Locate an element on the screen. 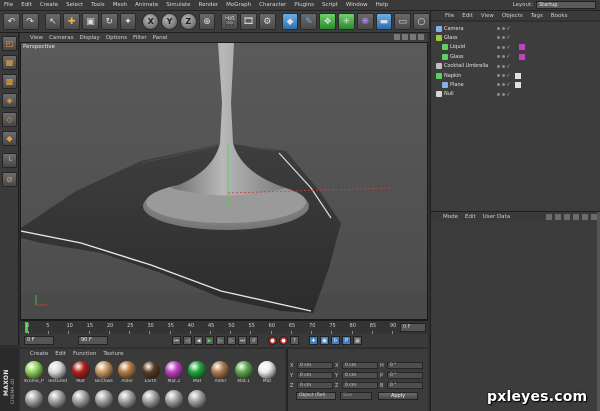 This screenshot has width=600, height=411. menu-window: Window is located at coordinates (357, 5).